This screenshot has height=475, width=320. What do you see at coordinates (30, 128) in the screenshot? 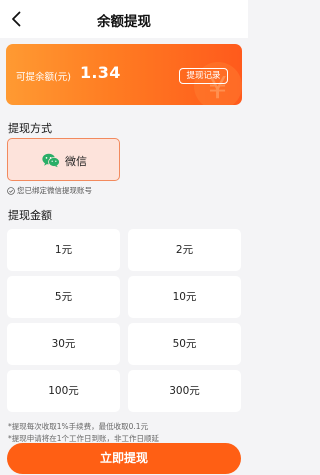
I see `method-section-title: 提现方式` at bounding box center [30, 128].